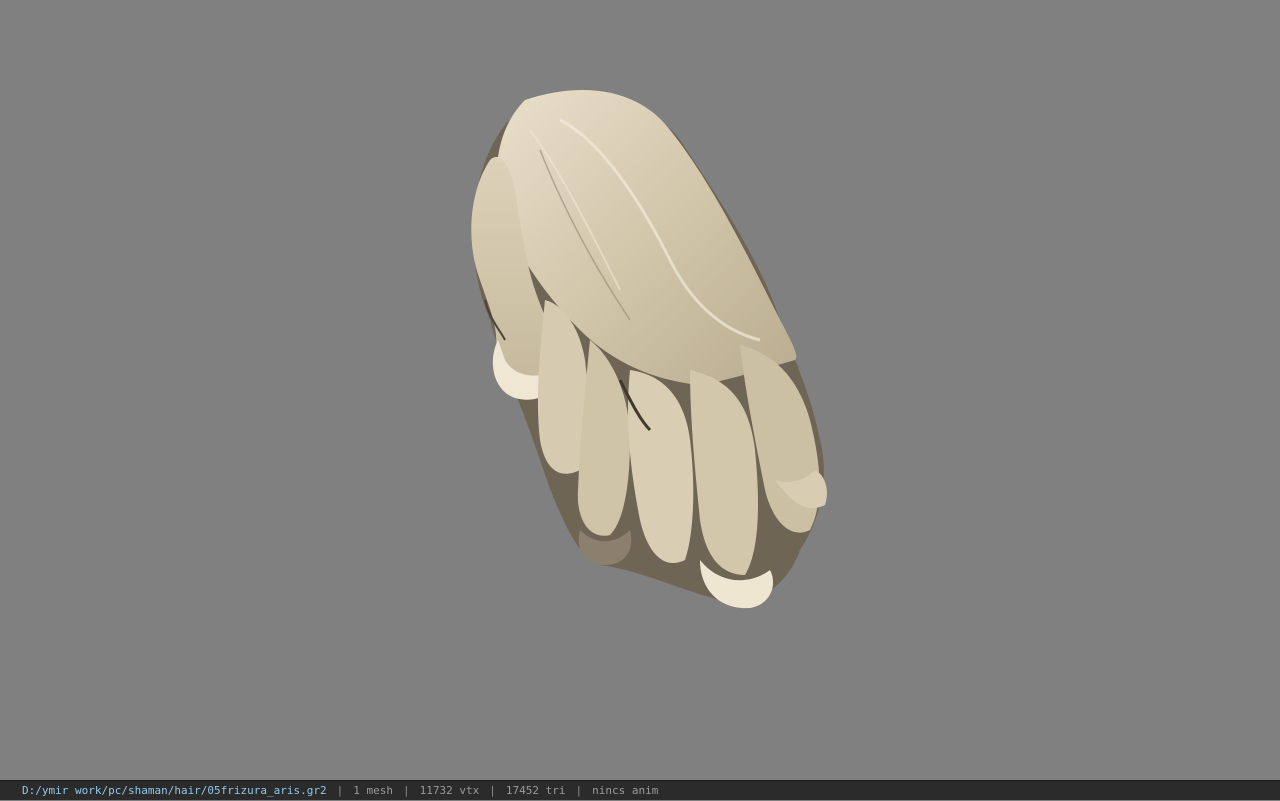 Image resolution: width=1280 pixels, height=801 pixels. What do you see at coordinates (535, 790) in the screenshot?
I see `triangle-count: 17452 tri` at bounding box center [535, 790].